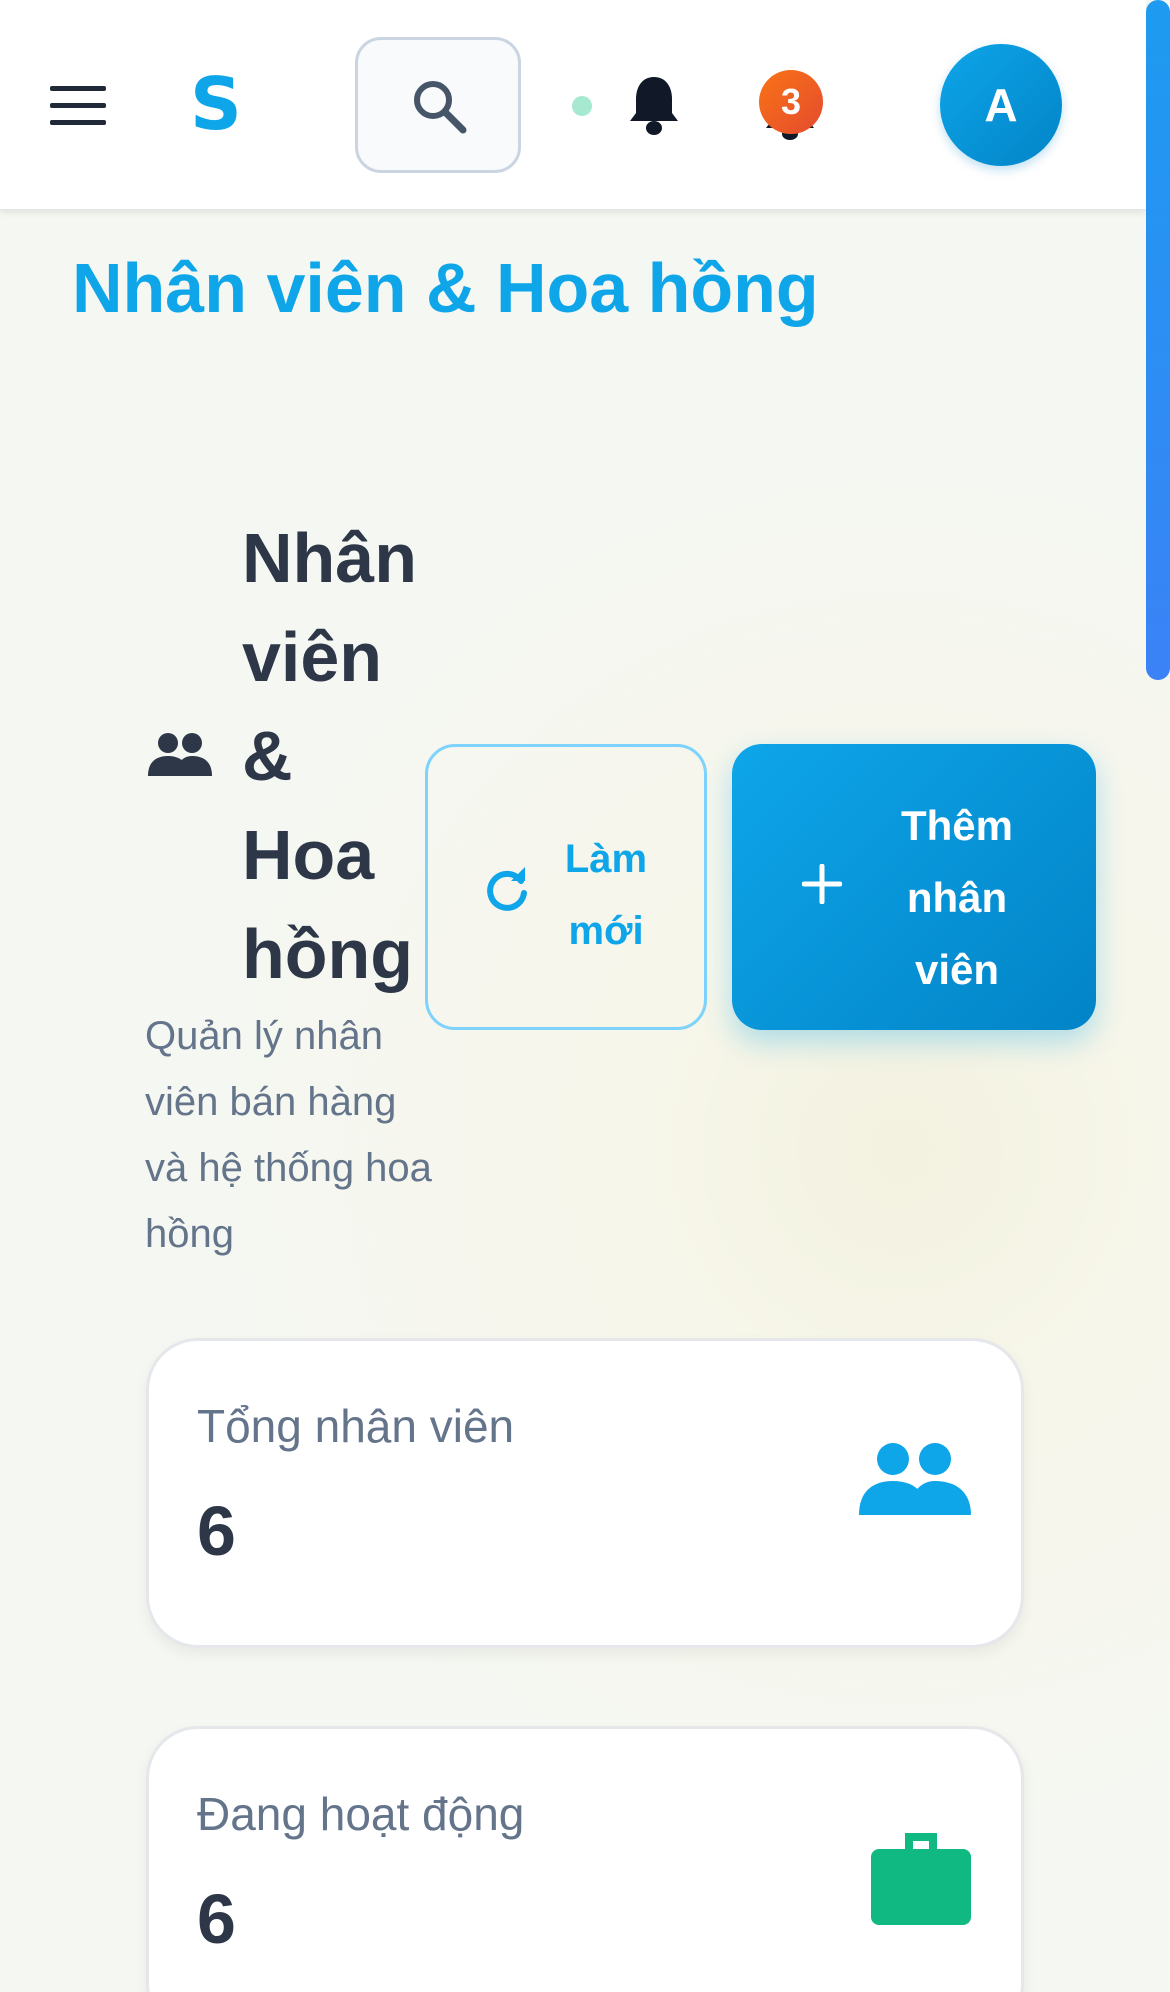 The width and height of the screenshot is (1170, 1992). What do you see at coordinates (329, 756) in the screenshot?
I see `section-title: Nhân viên & Hoa hồng` at bounding box center [329, 756].